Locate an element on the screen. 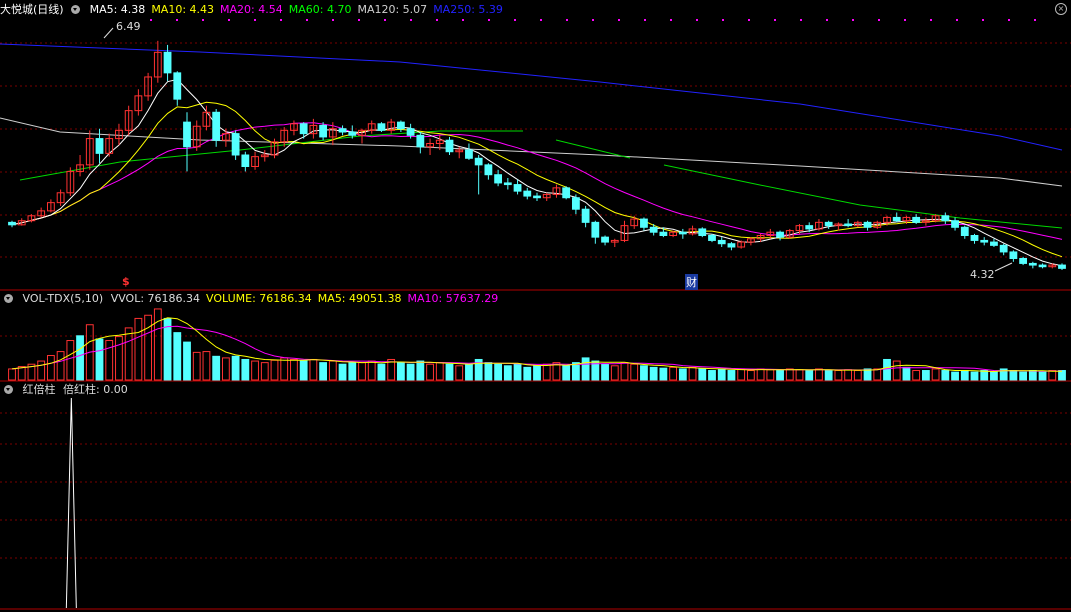 This screenshot has height=612, width=1071. high-price-pointer is located at coordinates (108, 33).